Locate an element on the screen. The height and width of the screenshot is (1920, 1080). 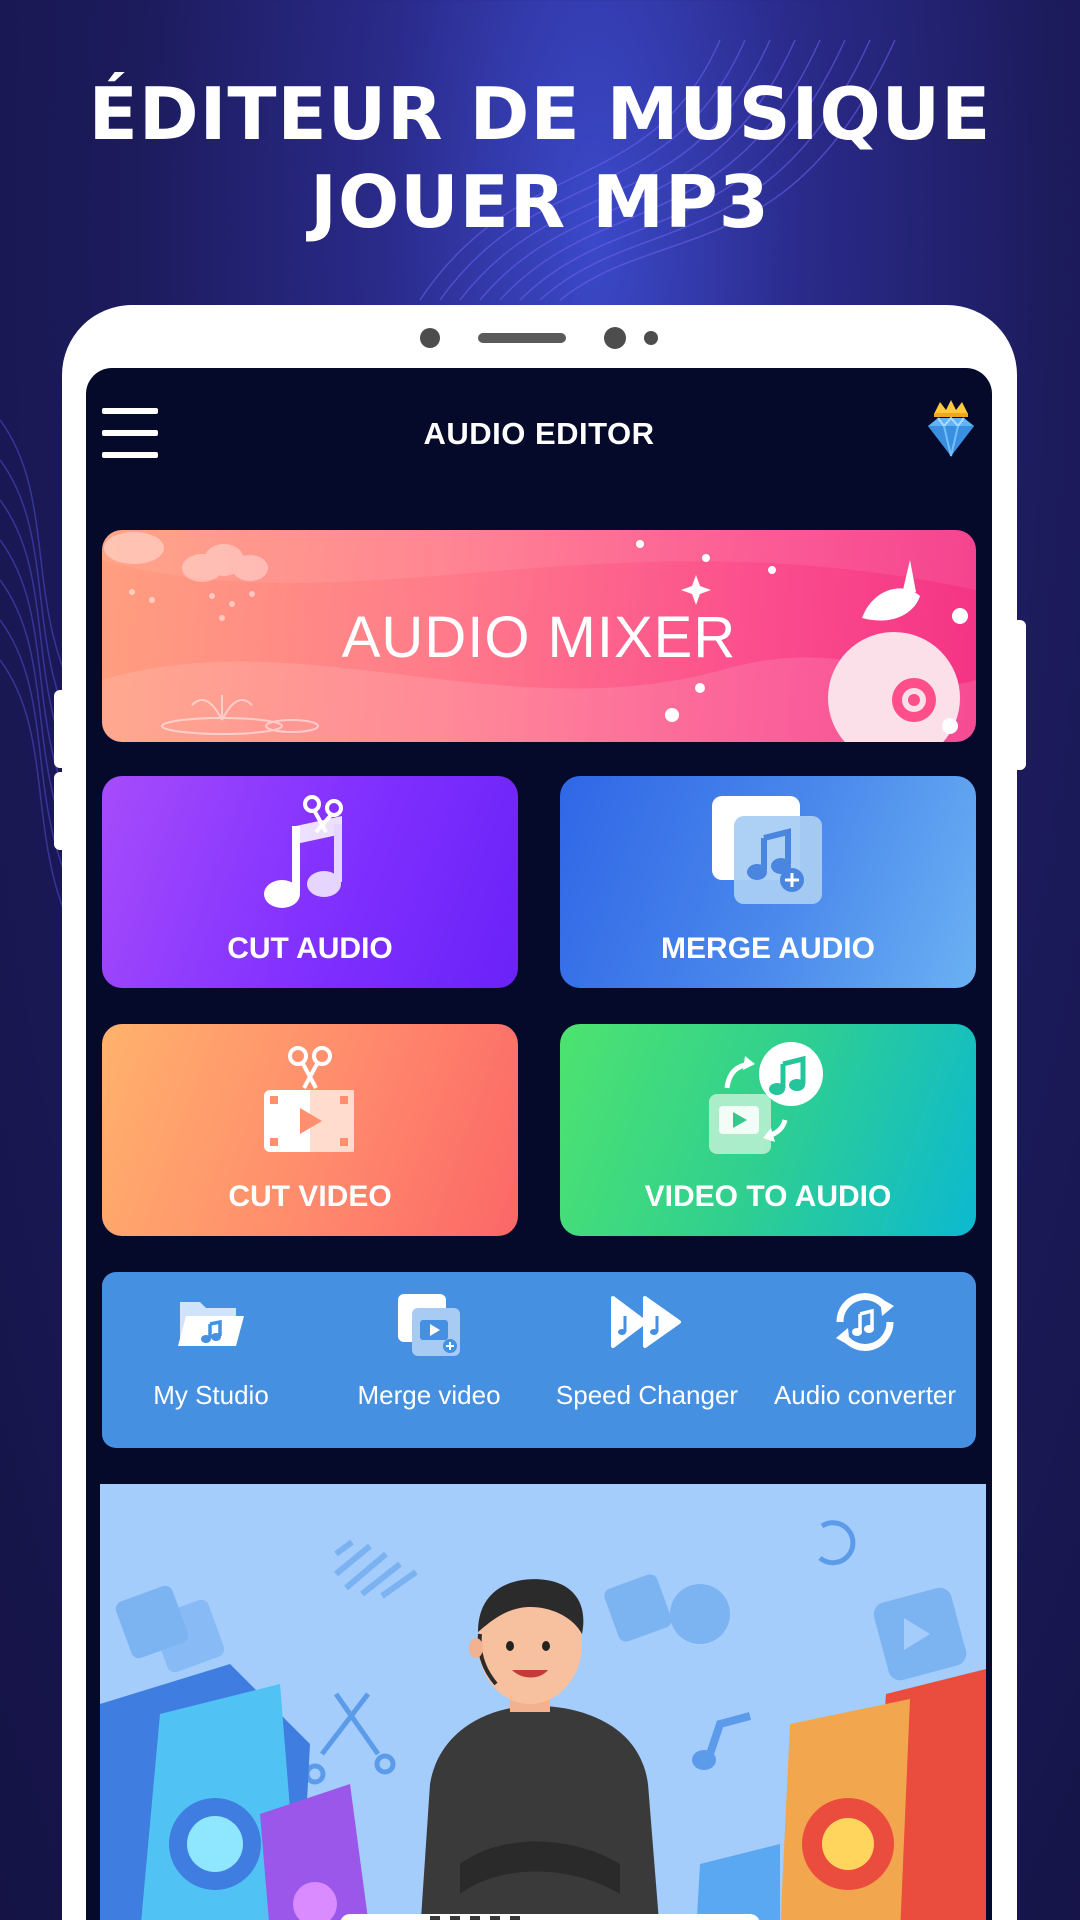
promo-headline-line1: ÉDITEUR DE MUSIQUE is located at coordinates (540, 114).